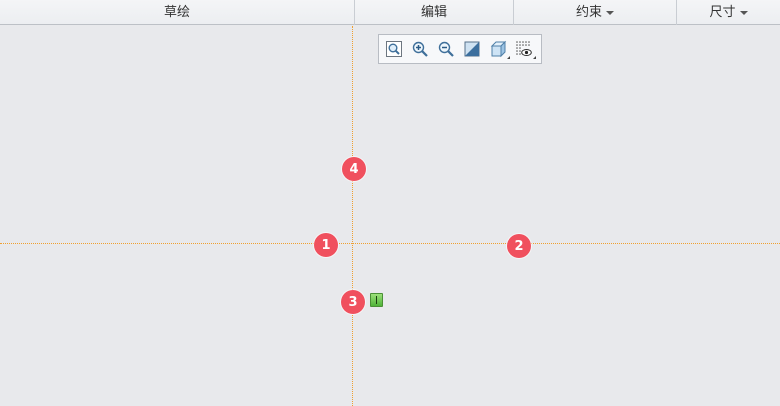  I want to click on zoom-fit-icon, so click(394, 49).